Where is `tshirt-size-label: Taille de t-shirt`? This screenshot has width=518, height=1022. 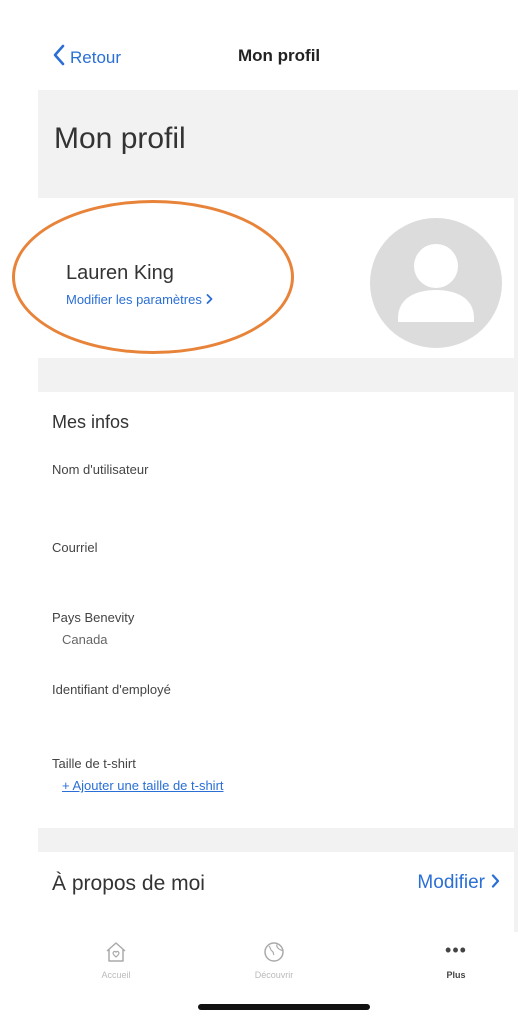
tshirt-size-label: Taille de t-shirt is located at coordinates (94, 763).